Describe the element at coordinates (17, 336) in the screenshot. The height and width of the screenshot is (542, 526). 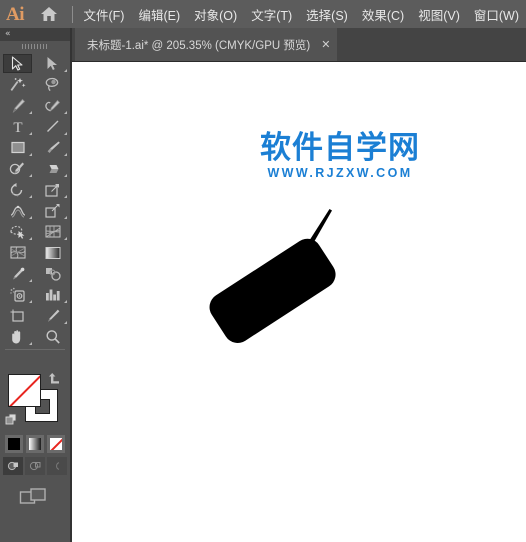
I see `hand-tool` at that location.